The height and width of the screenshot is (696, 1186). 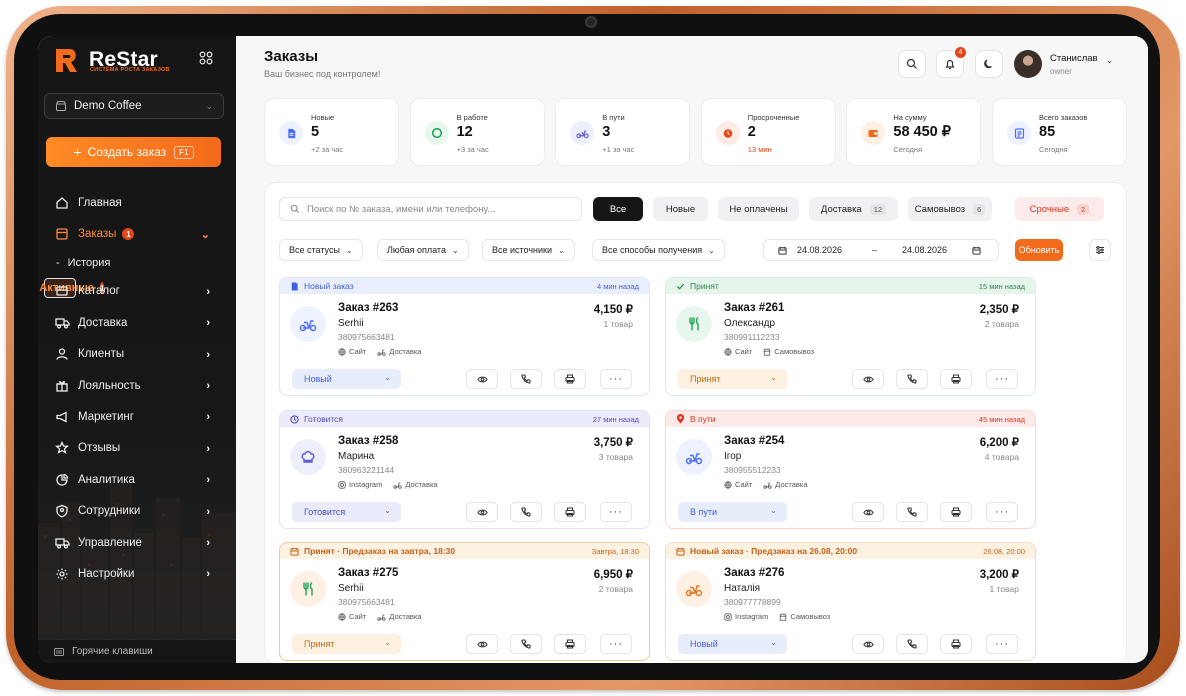 What do you see at coordinates (1059, 209) in the screenshot?
I see `tab-urgent: Срочные 2` at bounding box center [1059, 209].